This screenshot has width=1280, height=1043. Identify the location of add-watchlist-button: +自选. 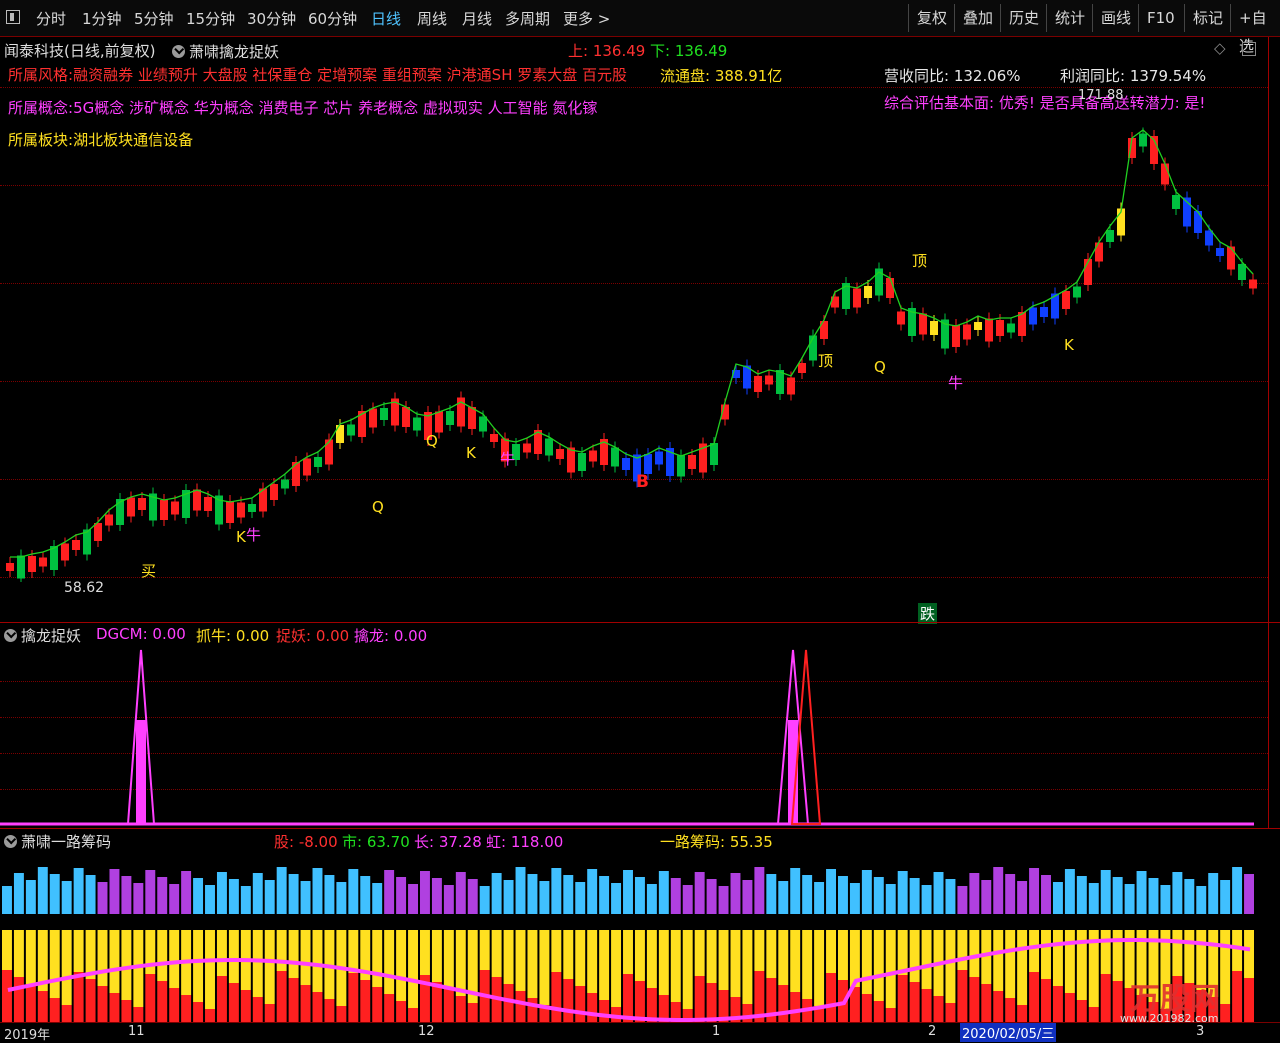
(1255, 29).